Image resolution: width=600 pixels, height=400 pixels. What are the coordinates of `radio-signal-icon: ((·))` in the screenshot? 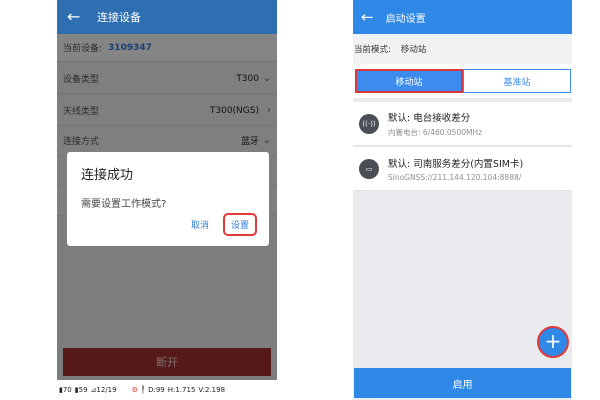 It's located at (369, 123).